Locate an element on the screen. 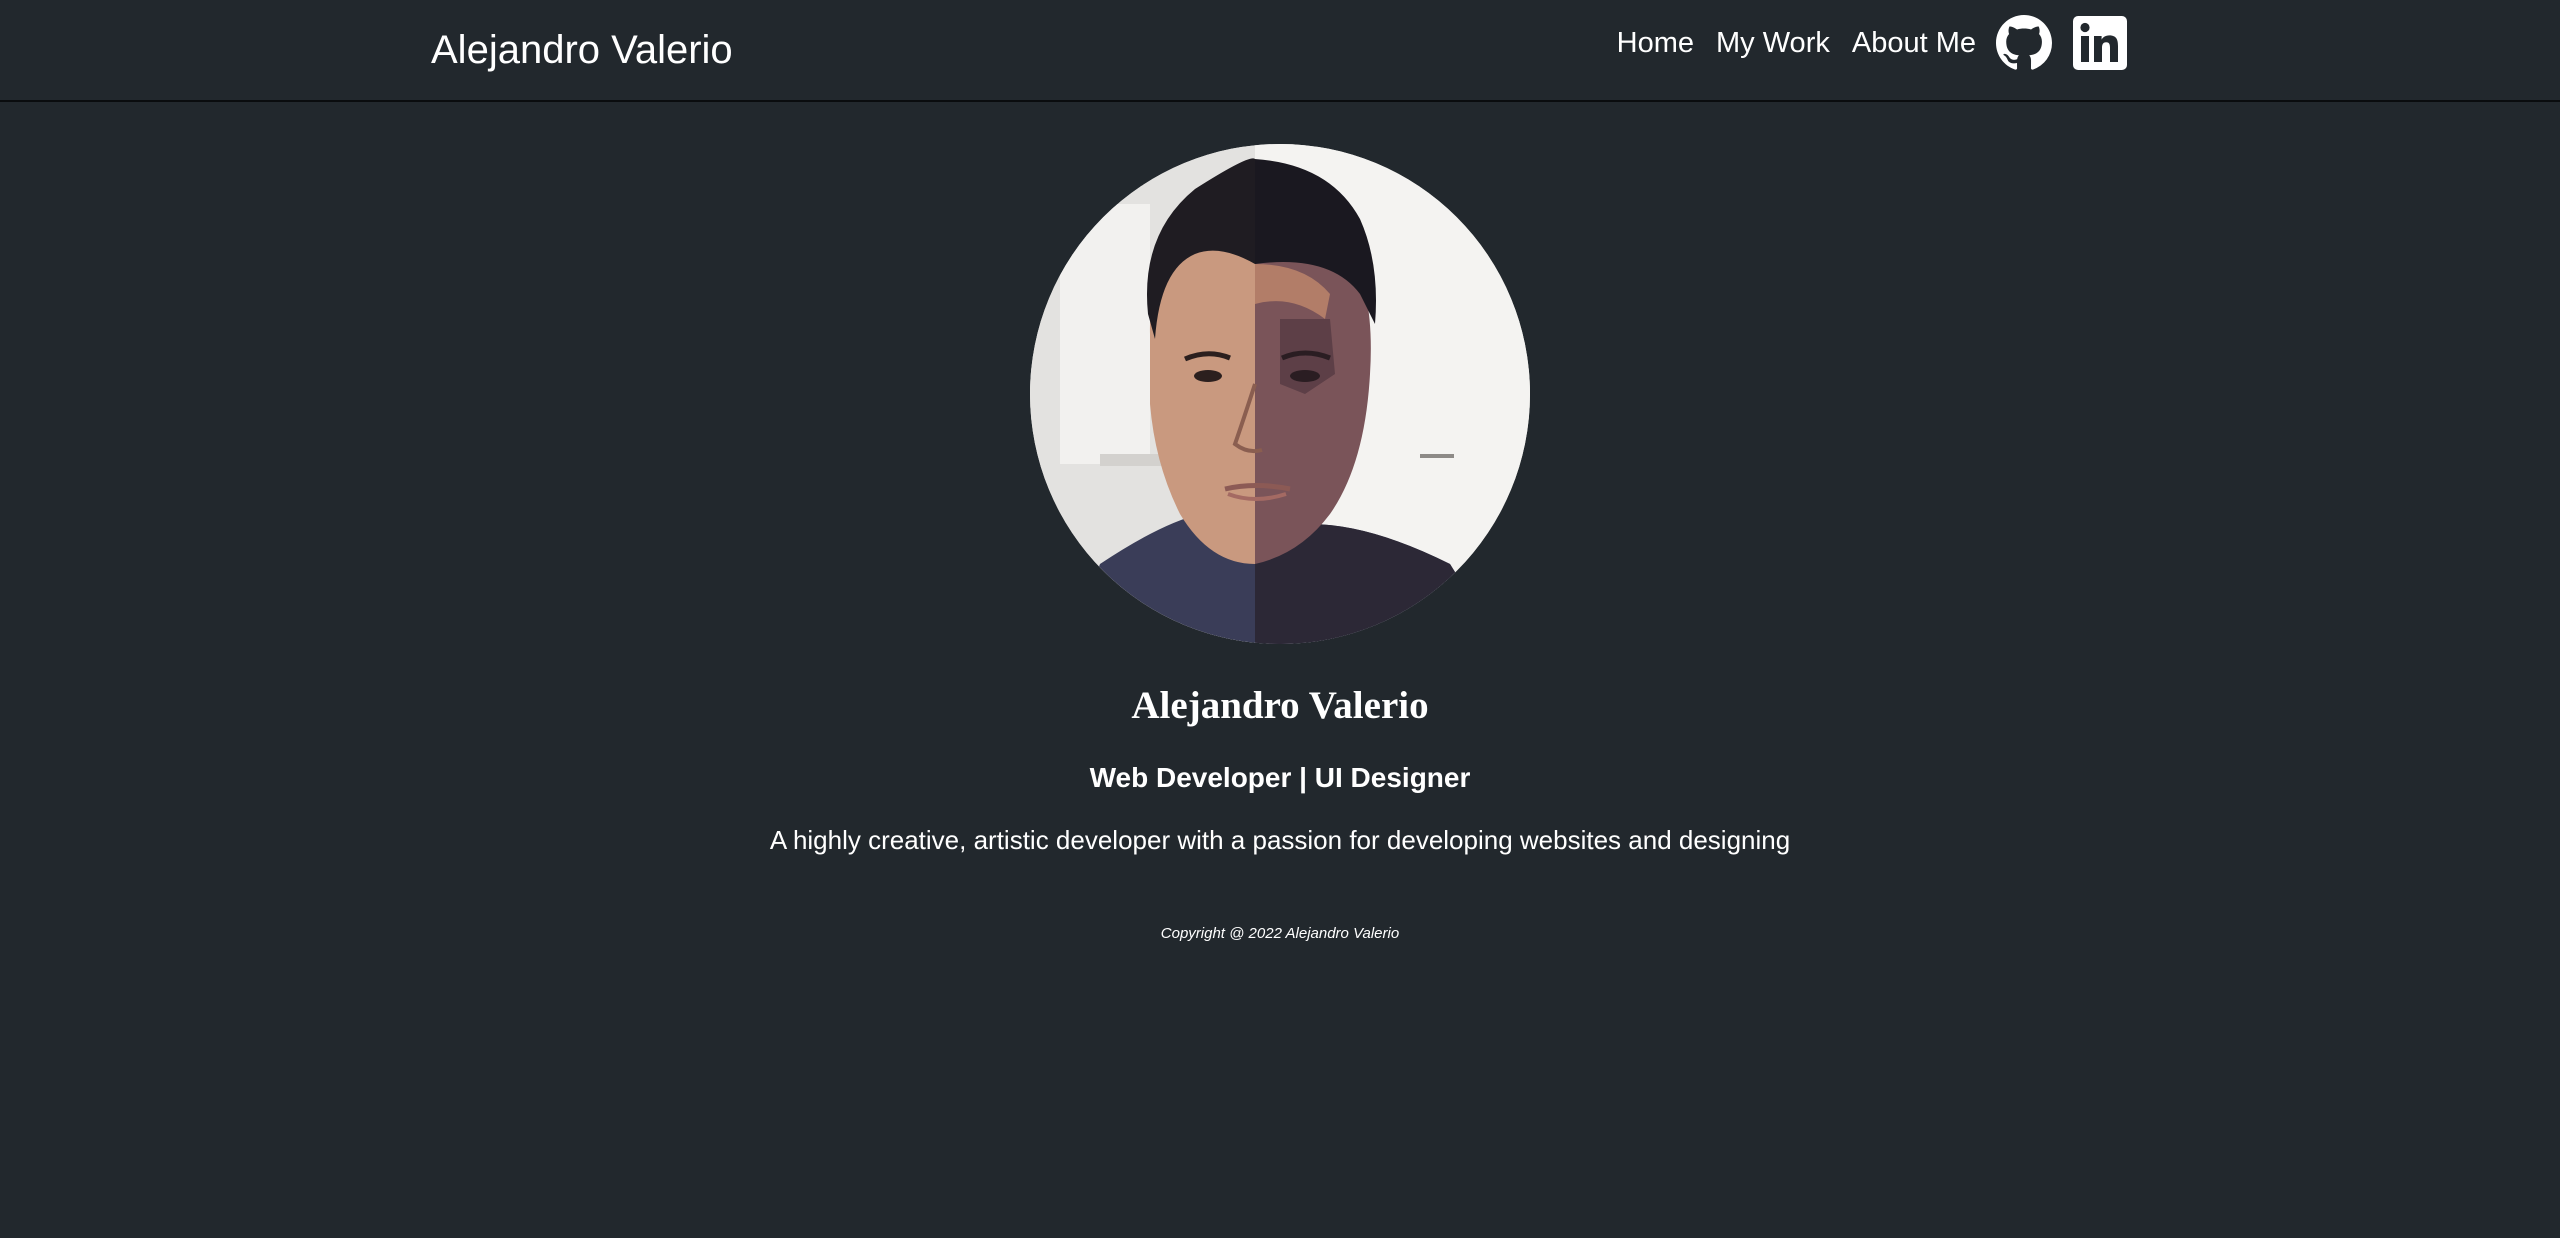 The image size is (2560, 1238). site-brand-link: Alejandro Valerio is located at coordinates (582, 50).